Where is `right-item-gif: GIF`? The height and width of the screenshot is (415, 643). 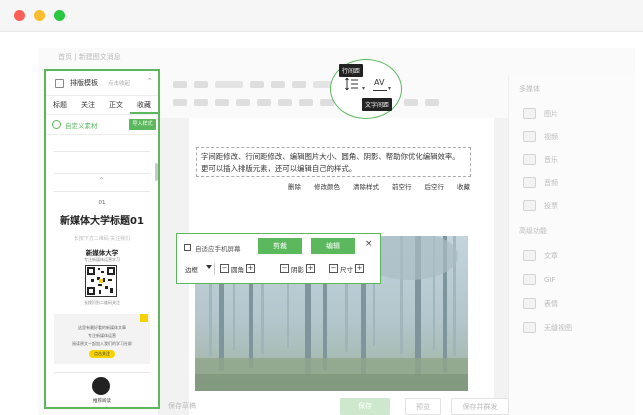
right-item-gif: GIF is located at coordinates (539, 279).